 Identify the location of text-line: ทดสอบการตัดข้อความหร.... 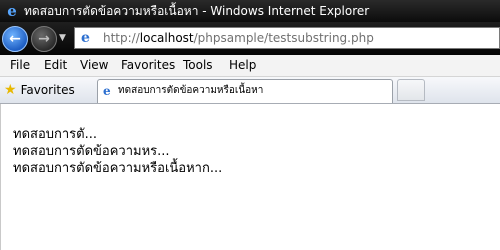
(91, 151).